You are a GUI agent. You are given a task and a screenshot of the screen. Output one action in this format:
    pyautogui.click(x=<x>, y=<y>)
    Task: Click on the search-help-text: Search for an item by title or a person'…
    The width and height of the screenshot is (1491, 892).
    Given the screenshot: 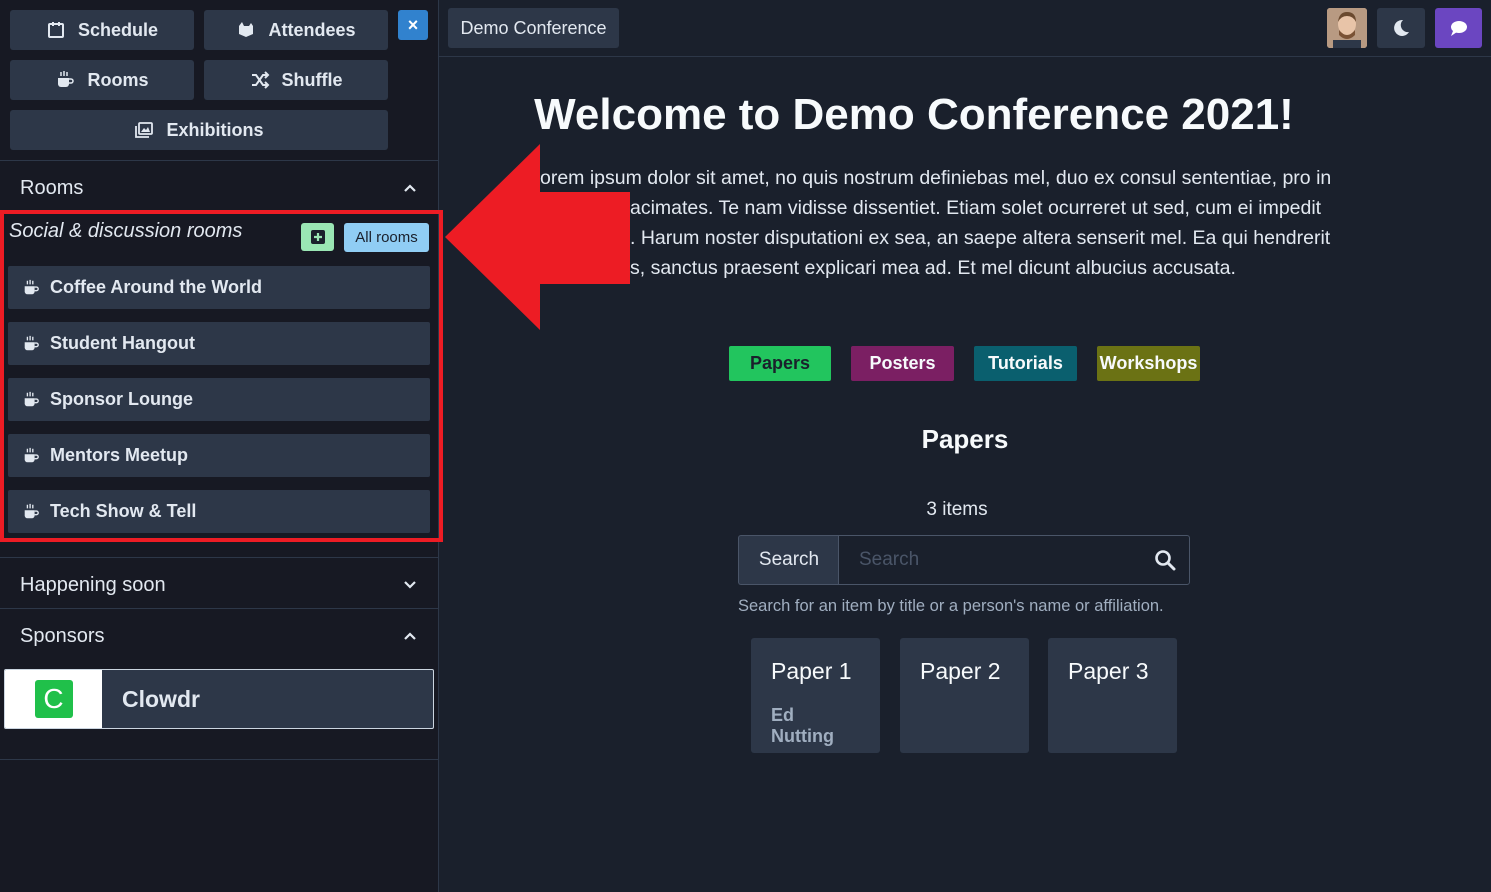 What is the action you would take?
    pyautogui.click(x=951, y=606)
    